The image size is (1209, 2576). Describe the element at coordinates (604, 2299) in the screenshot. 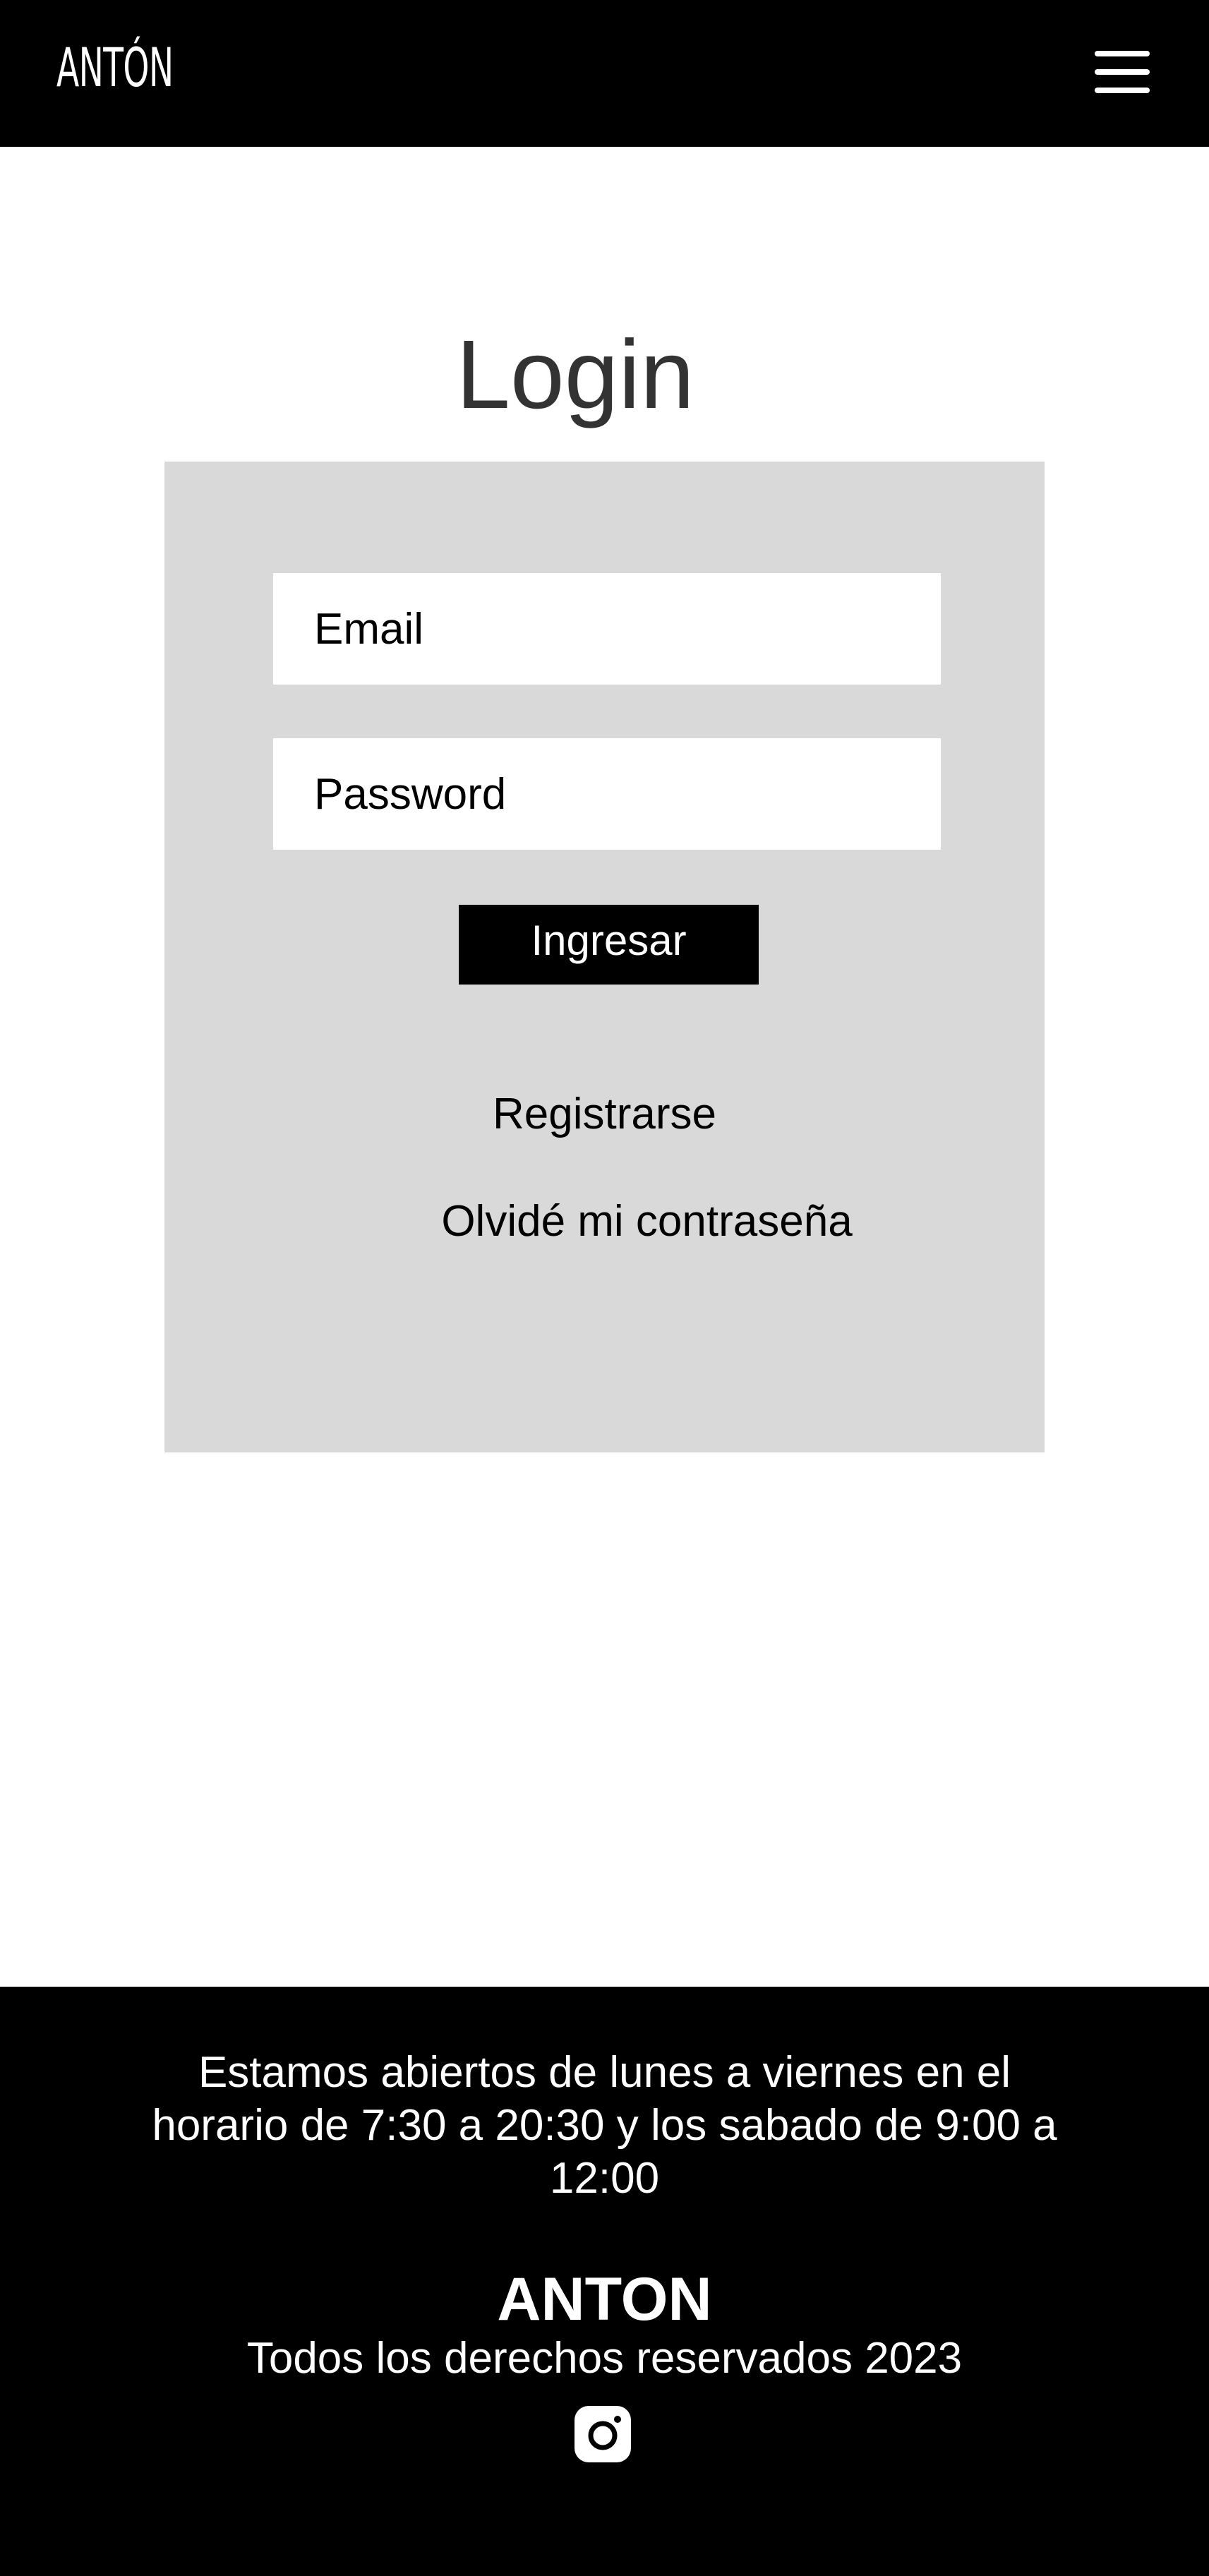

I see `footer-brand: ANTON` at that location.